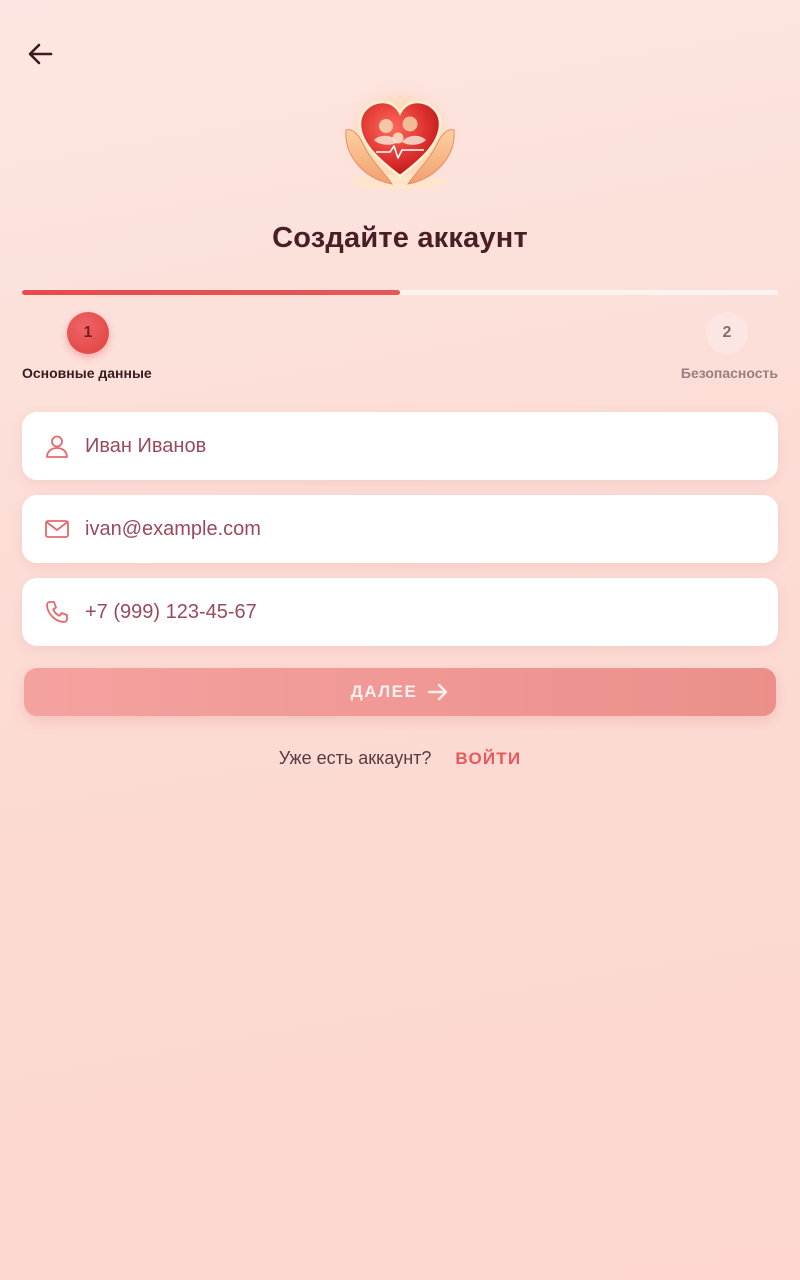 This screenshot has width=800, height=1280. Describe the element at coordinates (400, 529) in the screenshot. I see `email-field: ivan@example.com` at that location.